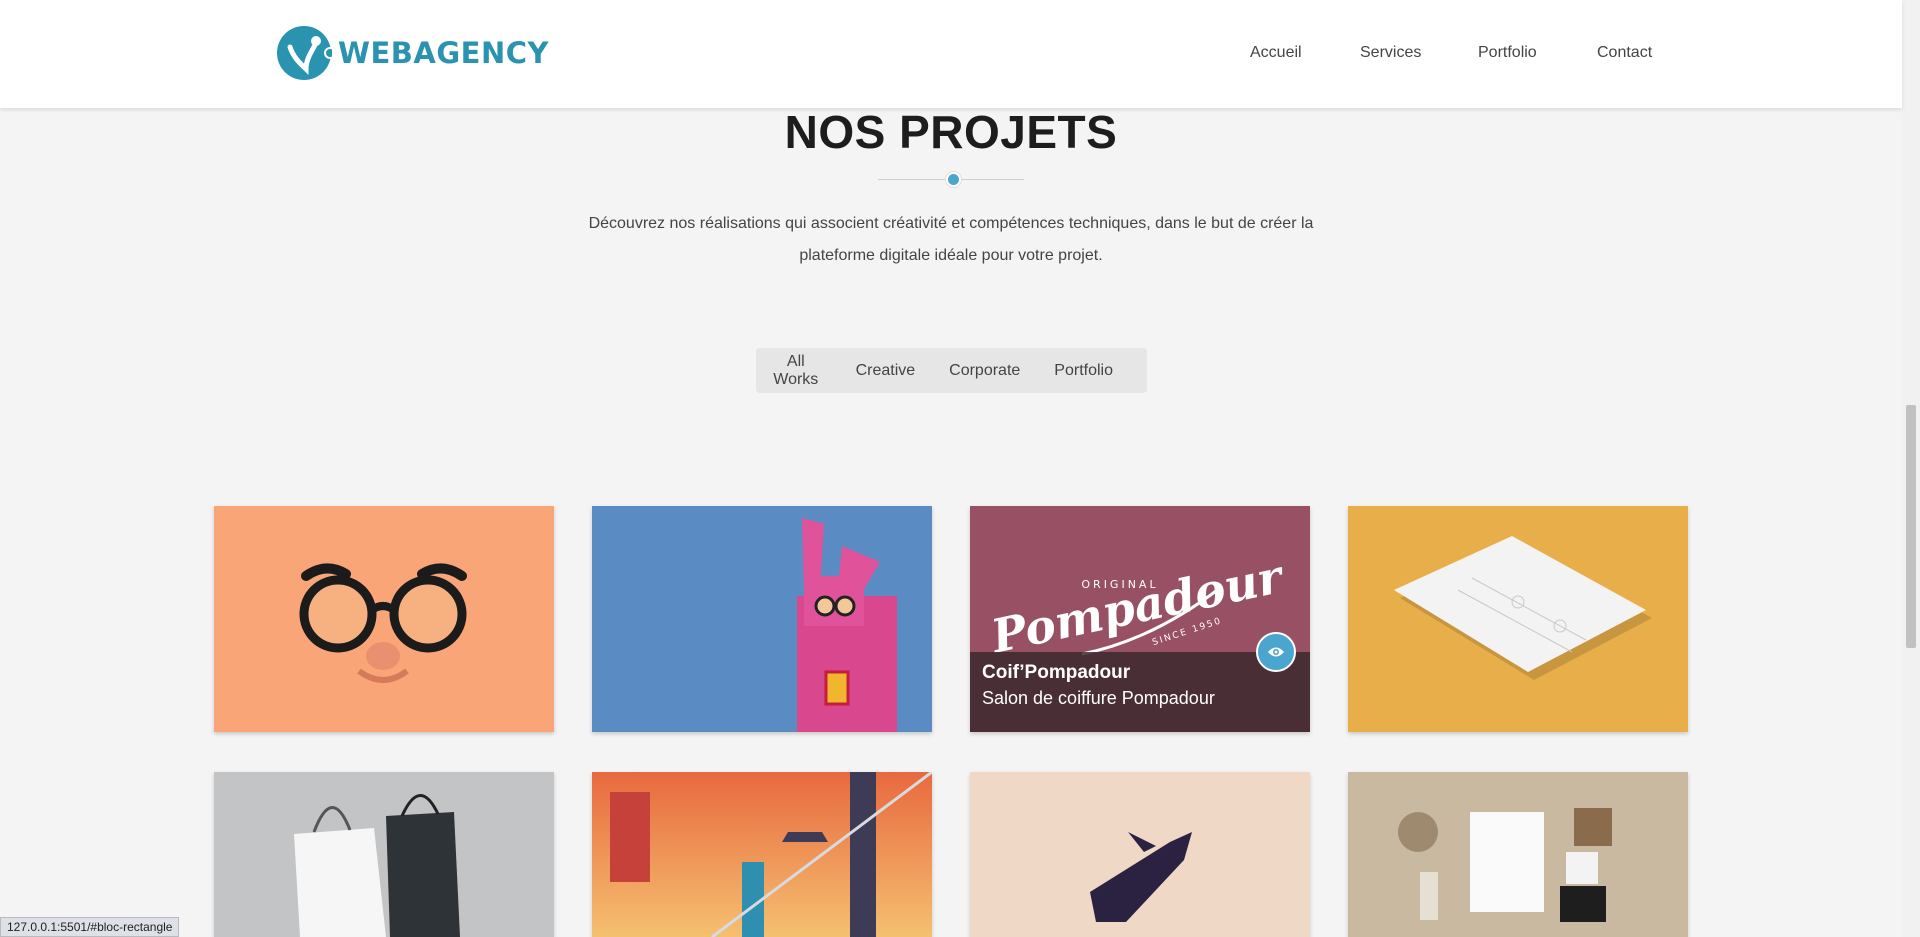  What do you see at coordinates (1507, 53) in the screenshot?
I see `nav-portfolio: Portfolio` at bounding box center [1507, 53].